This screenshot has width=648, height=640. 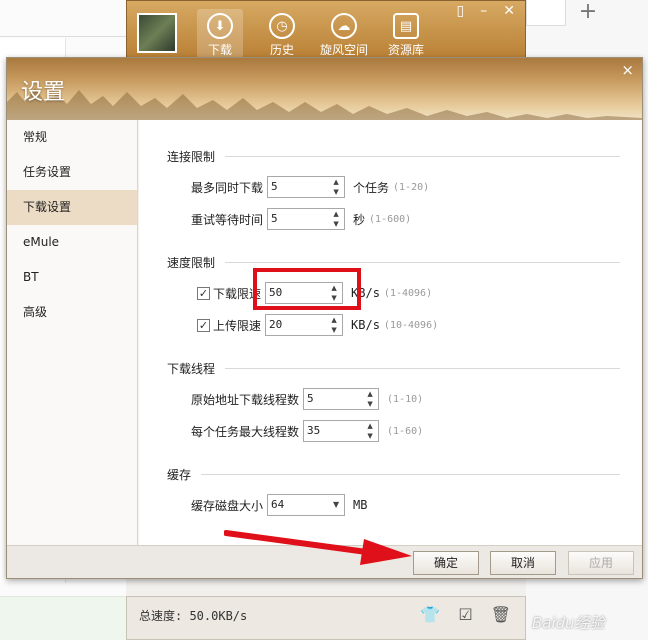 What do you see at coordinates (318, 547) in the screenshot?
I see `arrow-icon` at bounding box center [318, 547].